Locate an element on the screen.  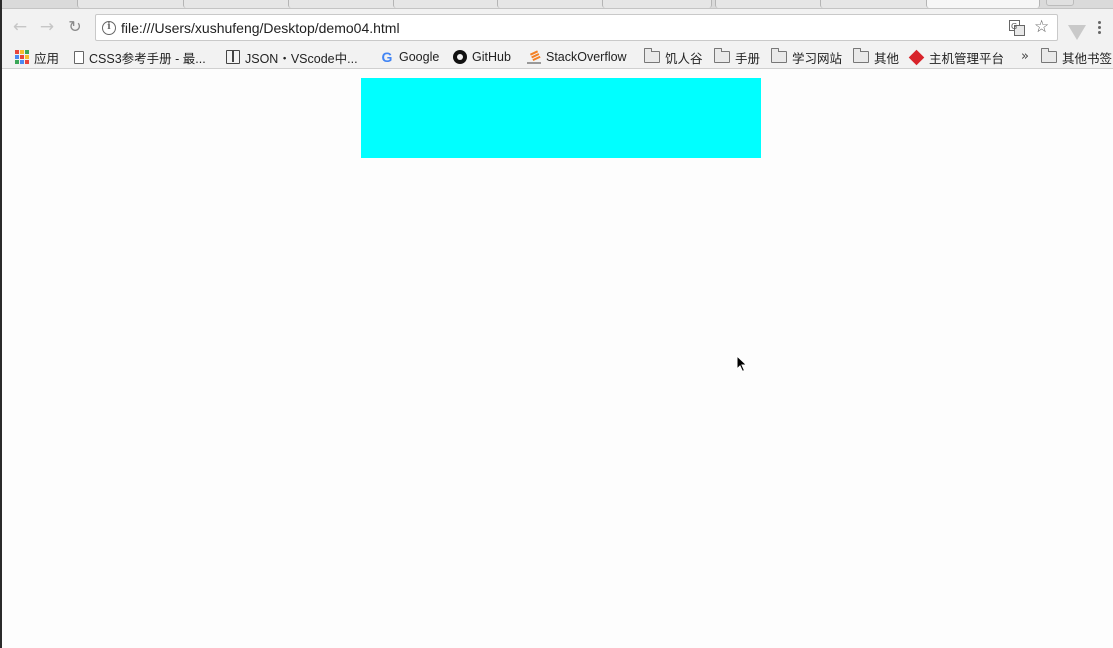
bookmark-label: 学习网站 is located at coordinates (817, 58).